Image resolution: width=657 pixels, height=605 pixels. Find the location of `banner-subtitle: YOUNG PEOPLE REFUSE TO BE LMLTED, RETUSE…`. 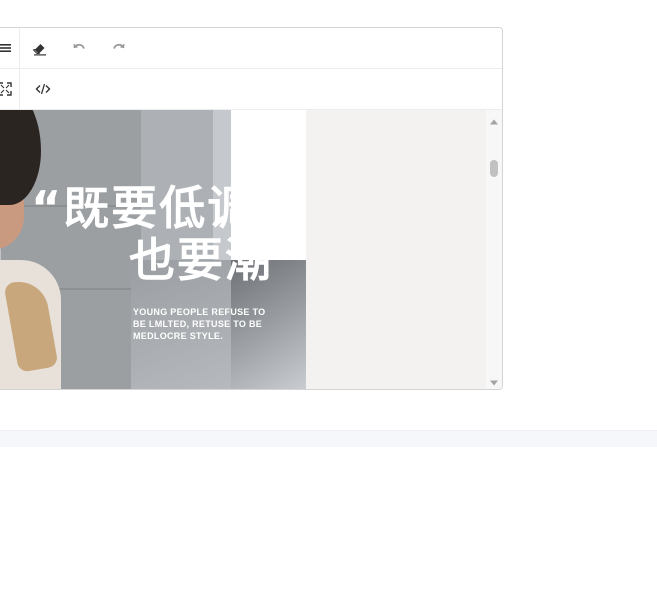

banner-subtitle: YOUNG PEOPLE REFUSE TO BE LMLTED, RETUSE… is located at coordinates (199, 324).